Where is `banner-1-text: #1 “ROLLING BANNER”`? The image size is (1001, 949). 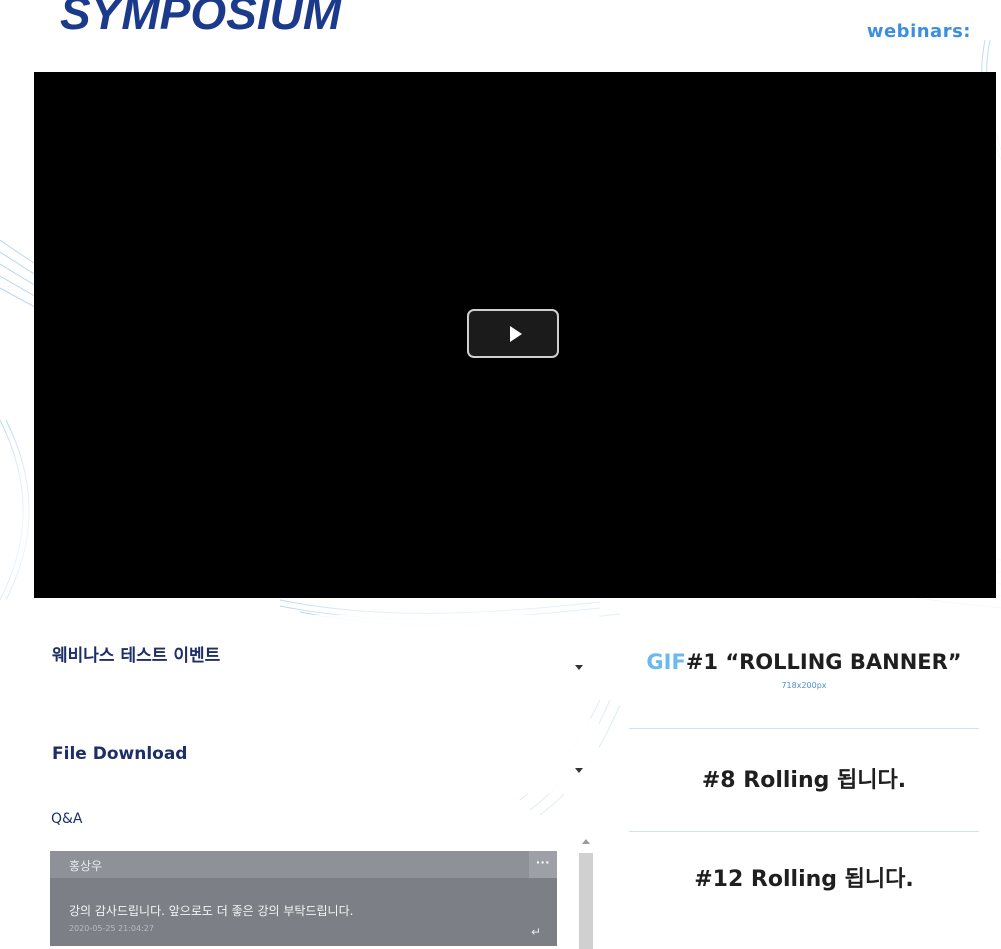
banner-1-text: #1 “ROLLING BANNER” is located at coordinates (823, 662).